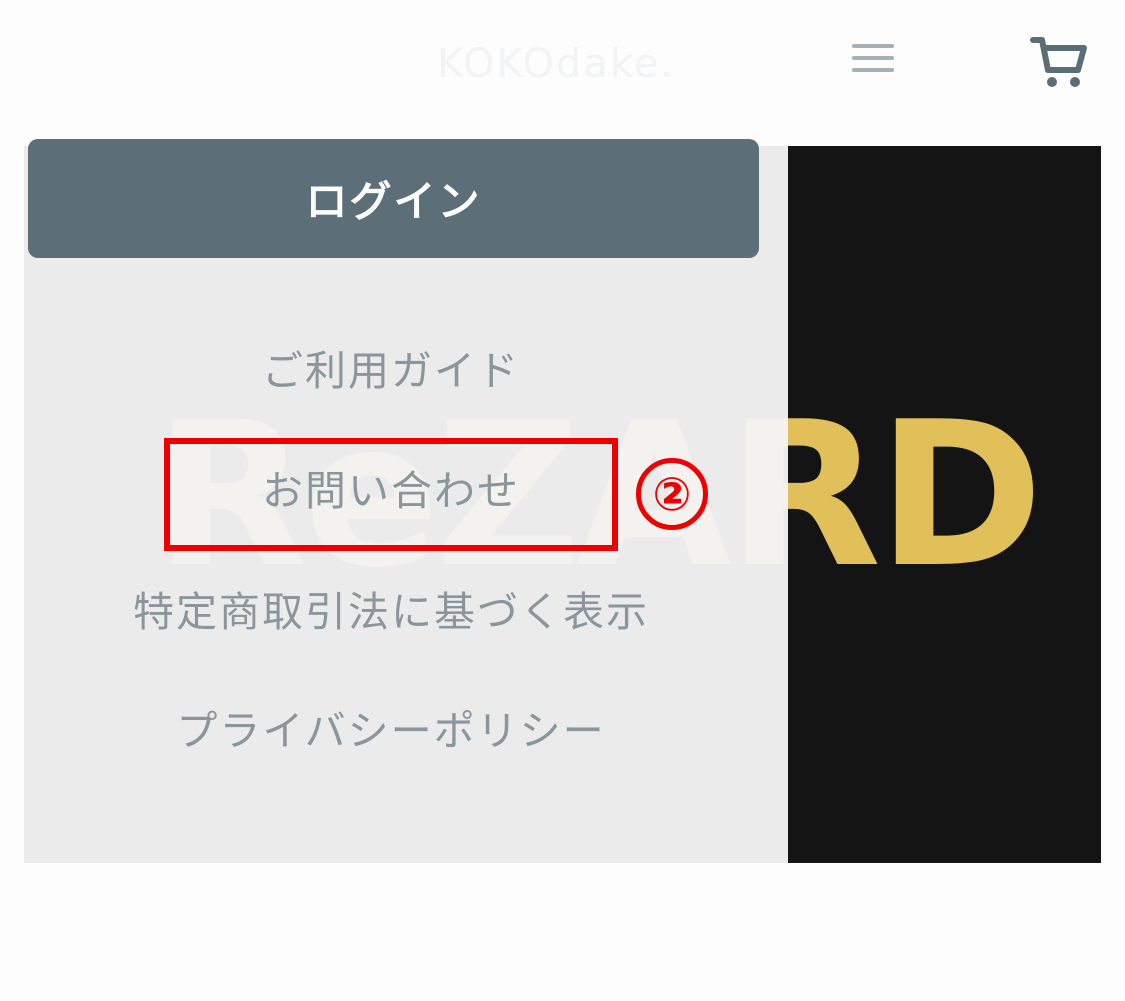 The image size is (1125, 1001). What do you see at coordinates (393, 198) in the screenshot?
I see `login-button: ログイン` at bounding box center [393, 198].